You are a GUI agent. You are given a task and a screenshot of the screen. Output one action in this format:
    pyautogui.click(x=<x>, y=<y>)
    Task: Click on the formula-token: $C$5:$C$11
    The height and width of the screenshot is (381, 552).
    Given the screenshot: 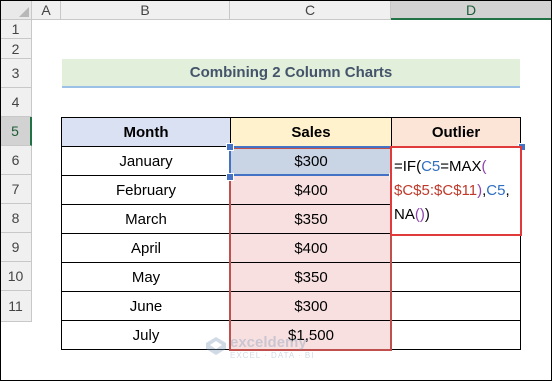 What is the action you would take?
    pyautogui.click(x=436, y=190)
    